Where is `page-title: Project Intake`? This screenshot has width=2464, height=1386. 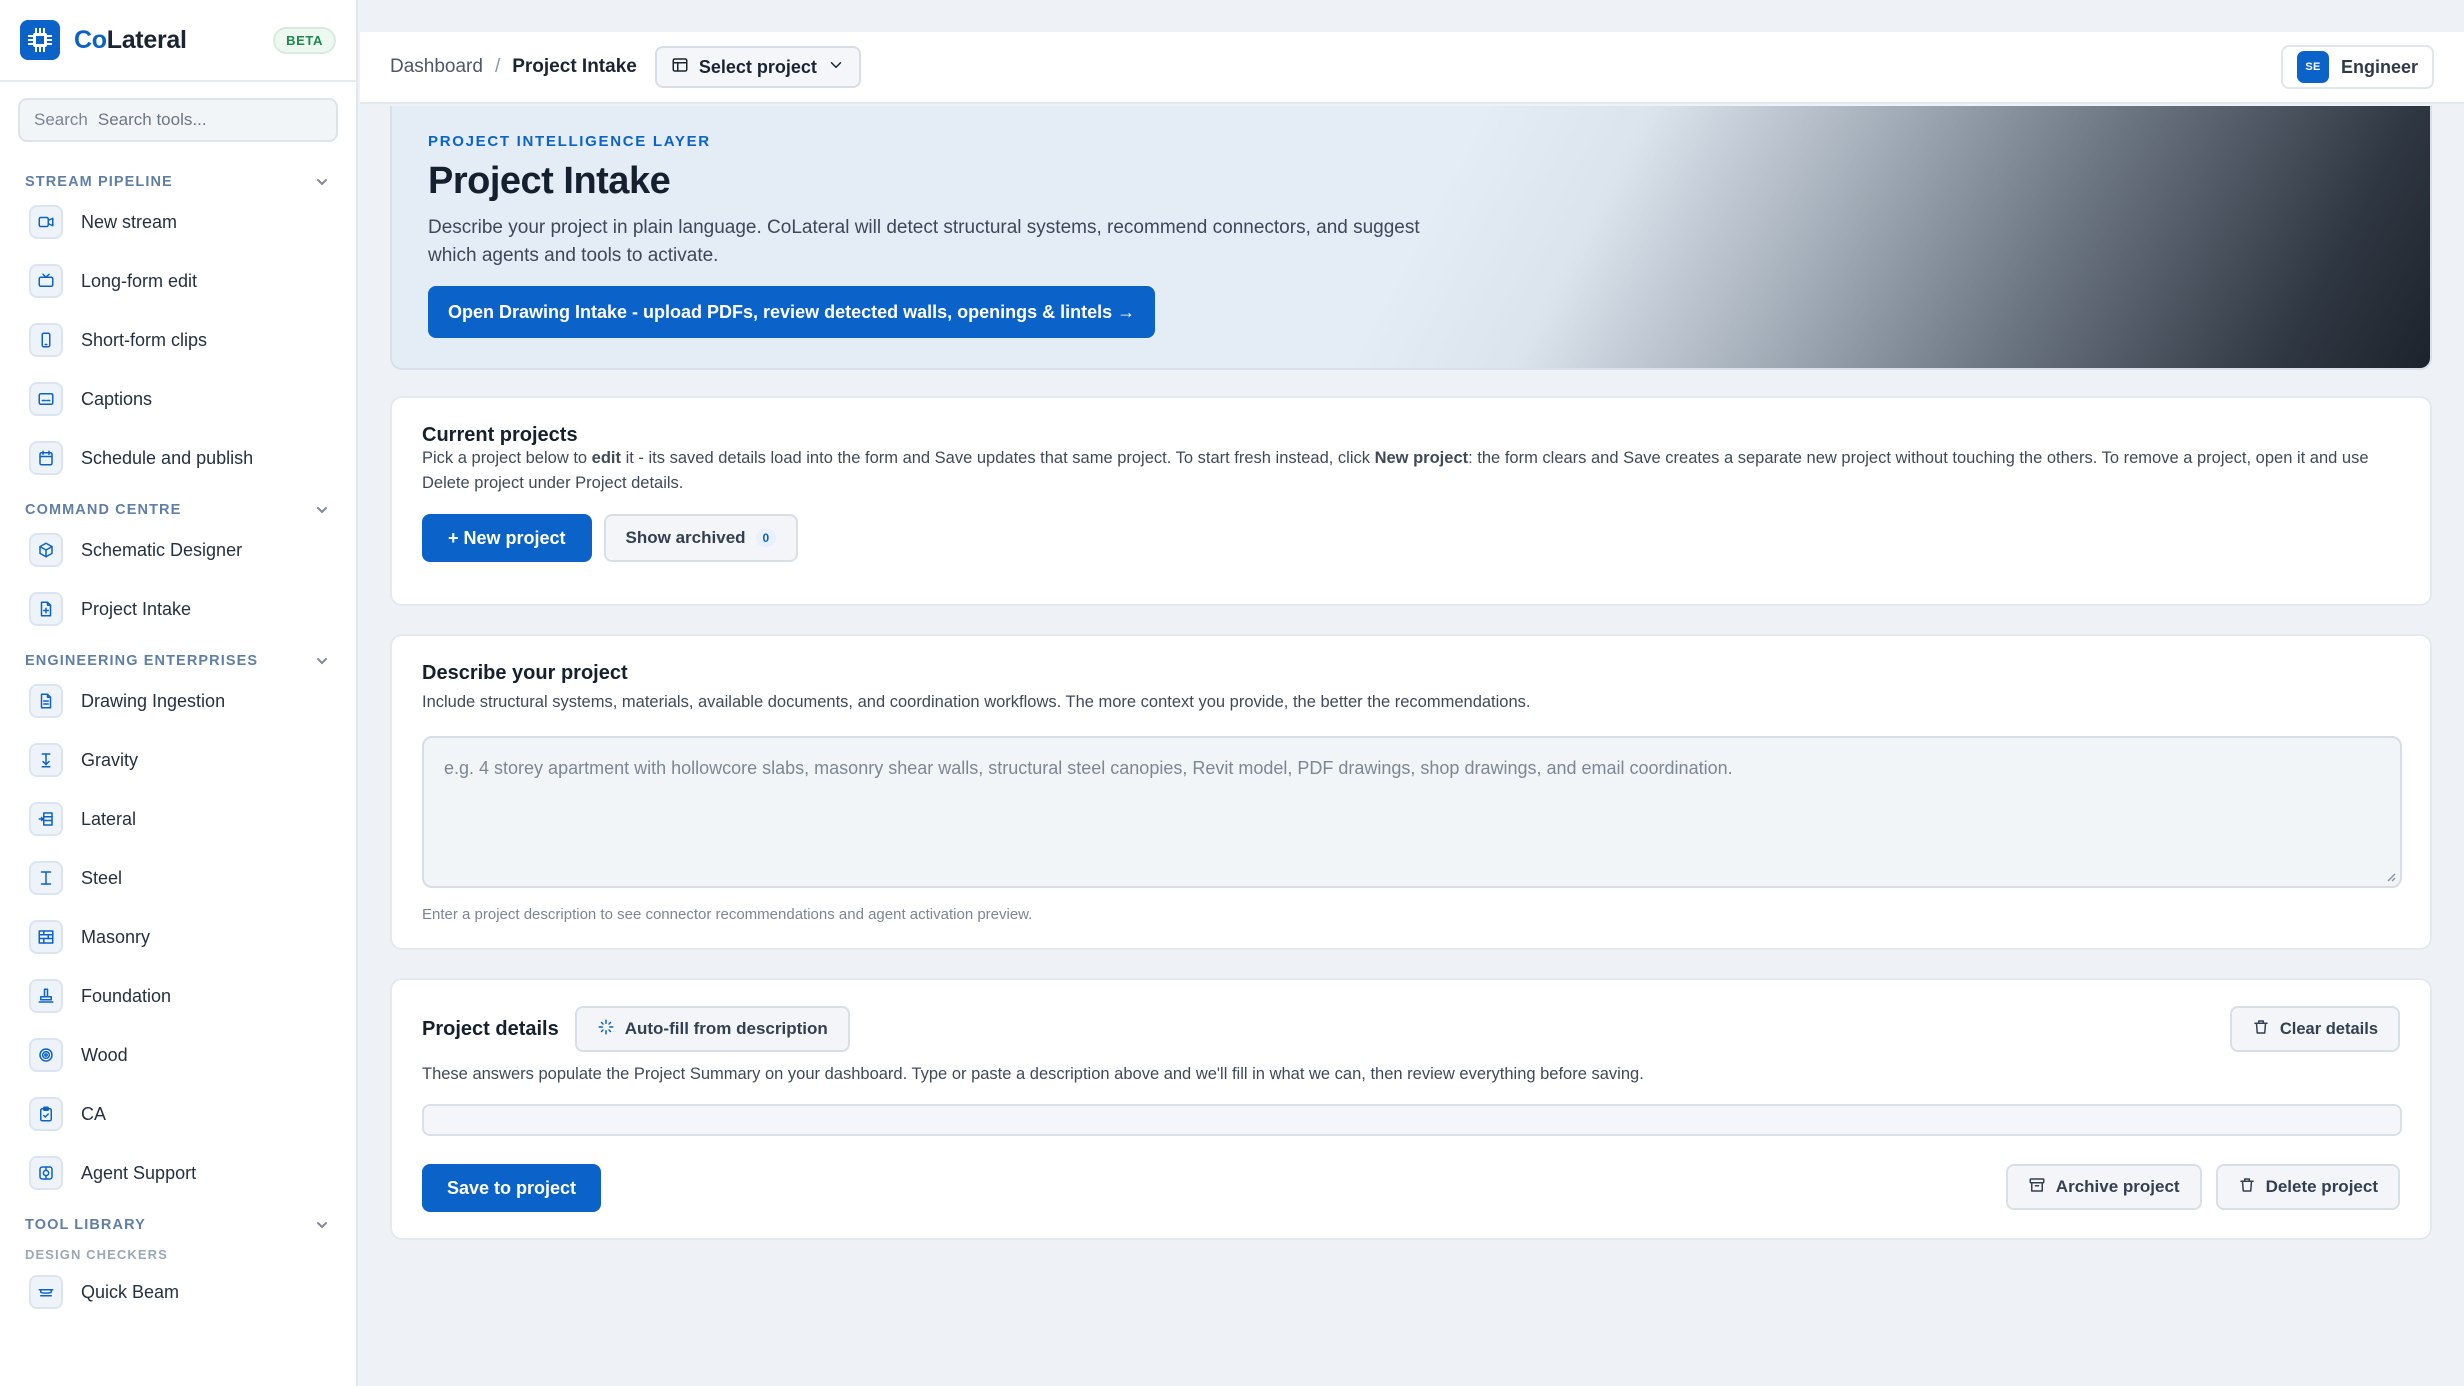
page-title: Project Intake is located at coordinates (549, 181).